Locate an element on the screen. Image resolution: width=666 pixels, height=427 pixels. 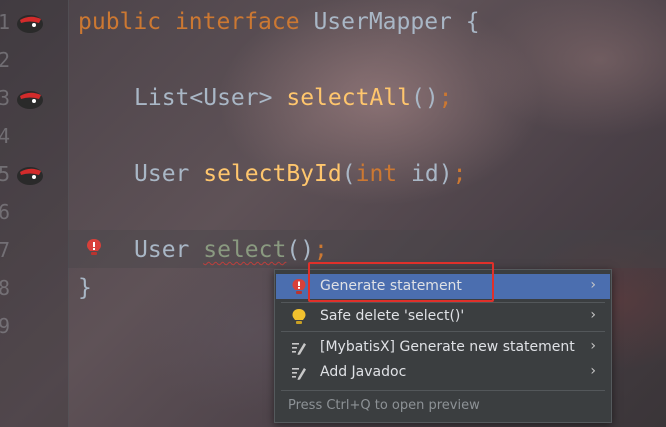
method-name: selectById is located at coordinates (272, 174).